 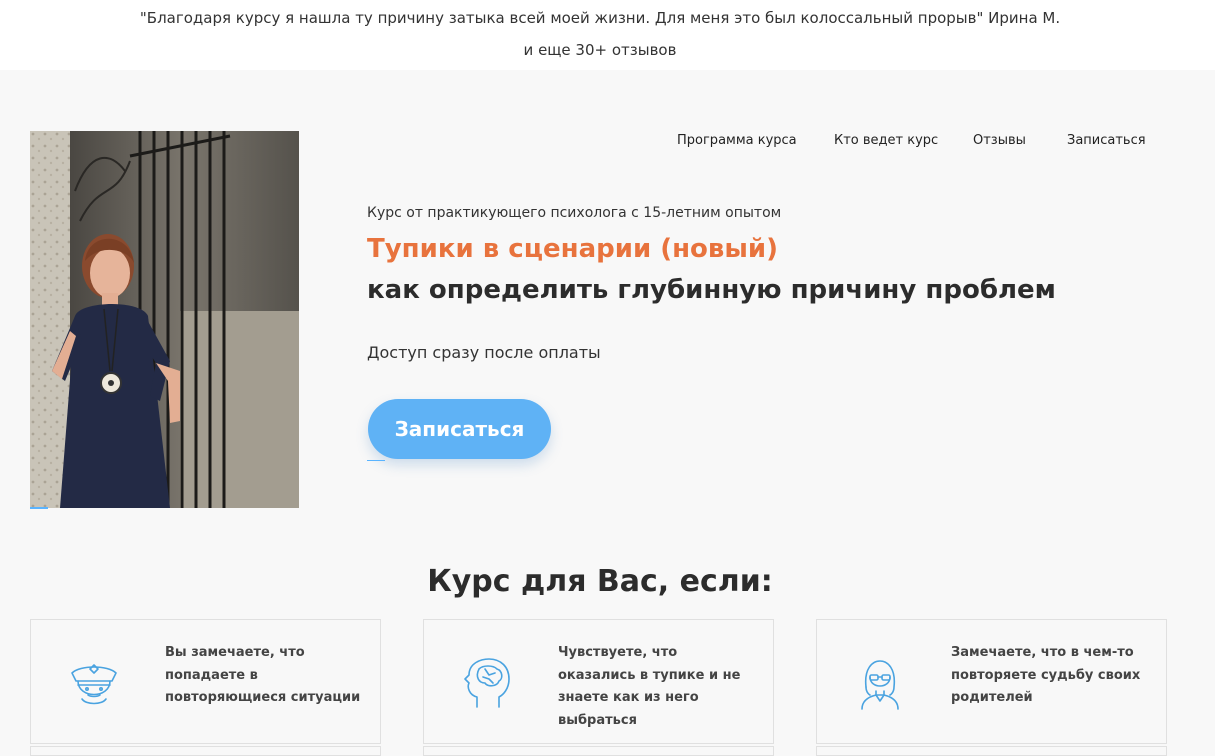 What do you see at coordinates (600, 50) in the screenshot?
I see `testimonial-count: и еще 30+ отзывов` at bounding box center [600, 50].